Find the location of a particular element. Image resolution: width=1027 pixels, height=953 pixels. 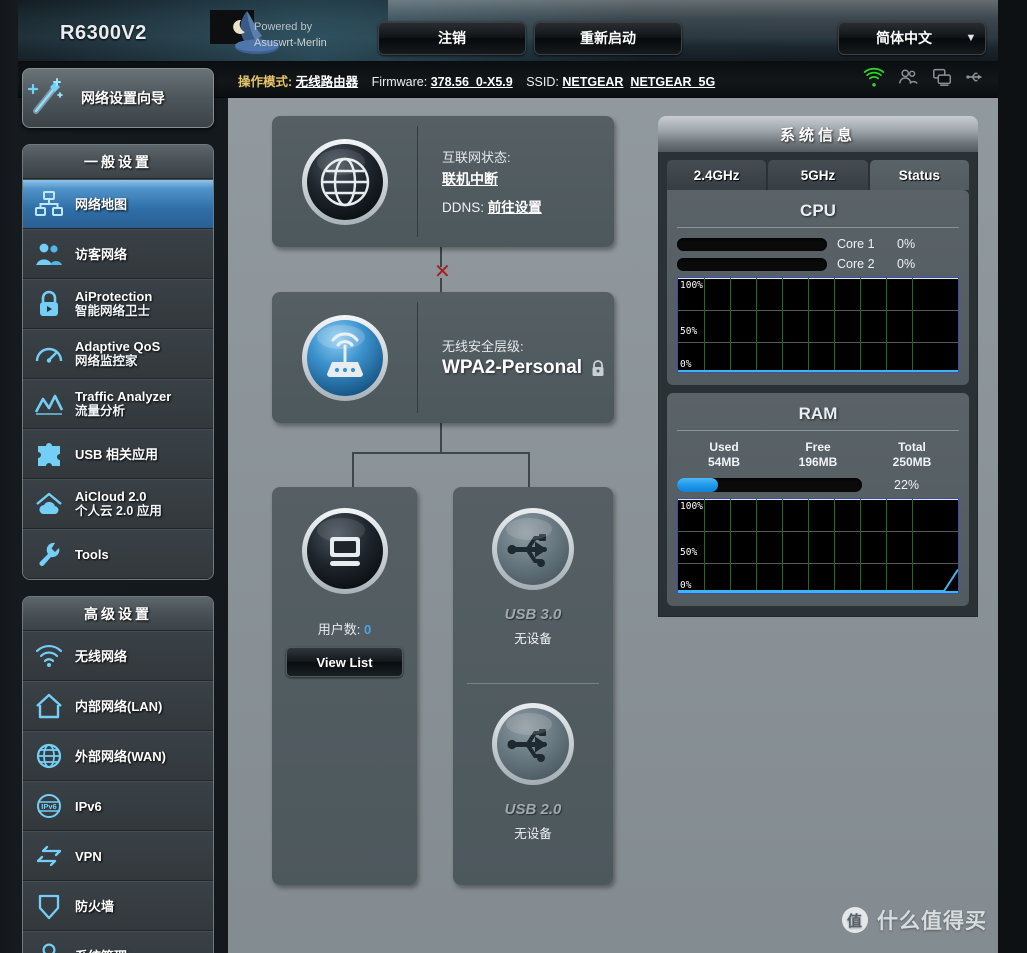

sidebar-group-general-title: 一般设置 is located at coordinates (118, 162).